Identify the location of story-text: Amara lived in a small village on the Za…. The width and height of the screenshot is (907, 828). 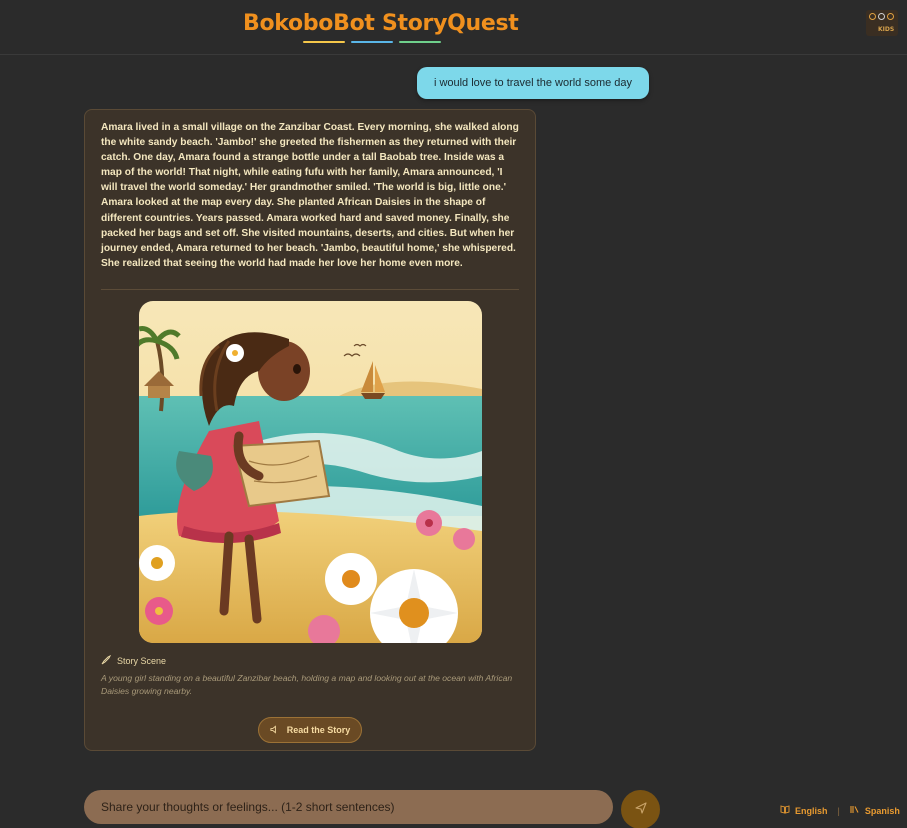
(310, 195).